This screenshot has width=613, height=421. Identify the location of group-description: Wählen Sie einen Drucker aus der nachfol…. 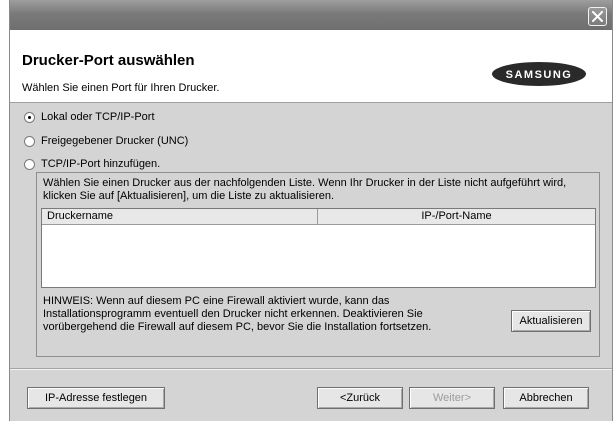
(305, 189).